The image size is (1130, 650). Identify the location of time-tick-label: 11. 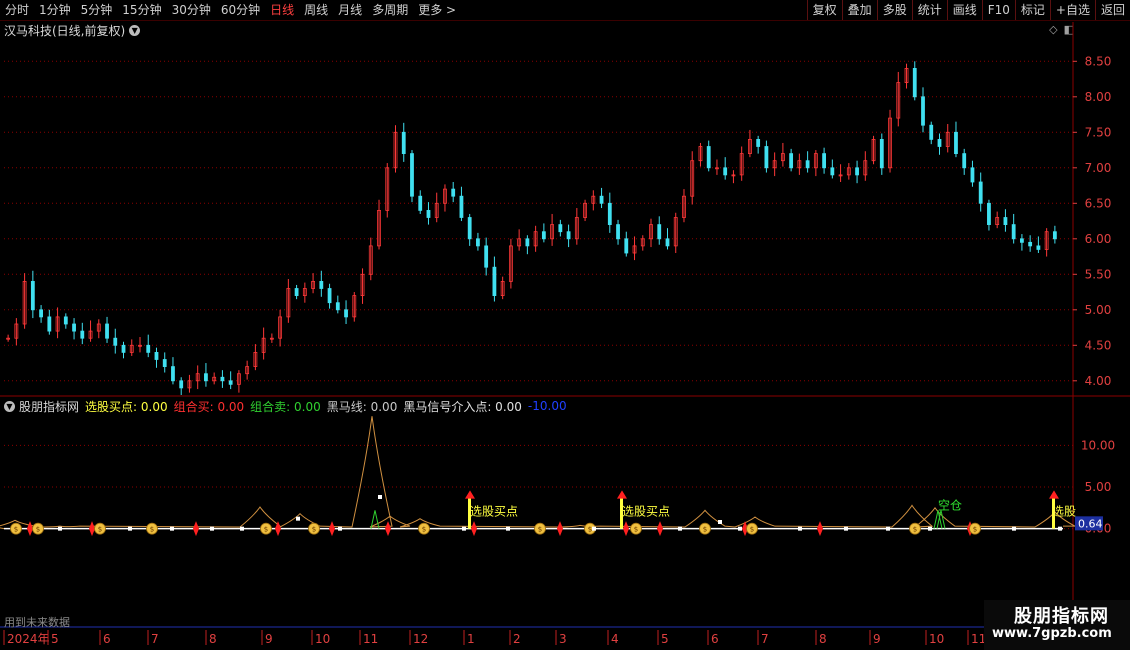
(370, 639).